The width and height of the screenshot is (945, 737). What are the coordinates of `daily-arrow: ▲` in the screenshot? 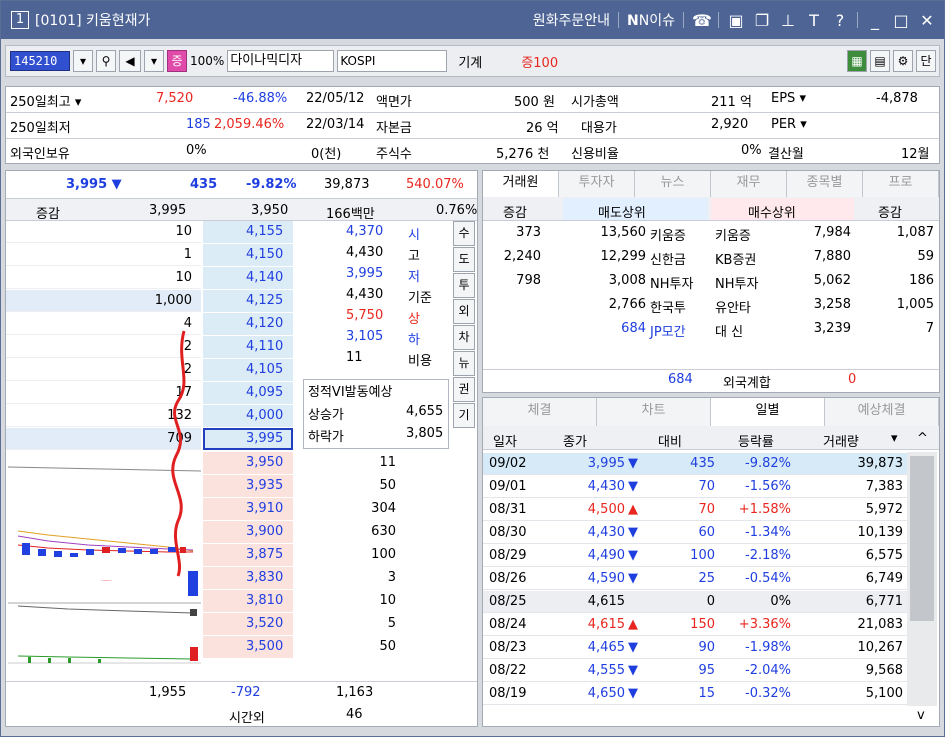 It's located at (633, 624).